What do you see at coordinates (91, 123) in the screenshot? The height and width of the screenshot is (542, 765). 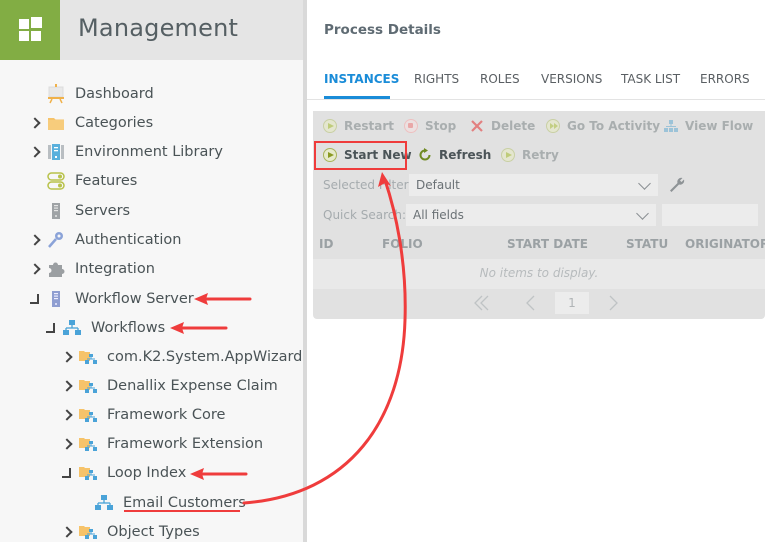 I see `sidebar-item-categories: Categories` at bounding box center [91, 123].